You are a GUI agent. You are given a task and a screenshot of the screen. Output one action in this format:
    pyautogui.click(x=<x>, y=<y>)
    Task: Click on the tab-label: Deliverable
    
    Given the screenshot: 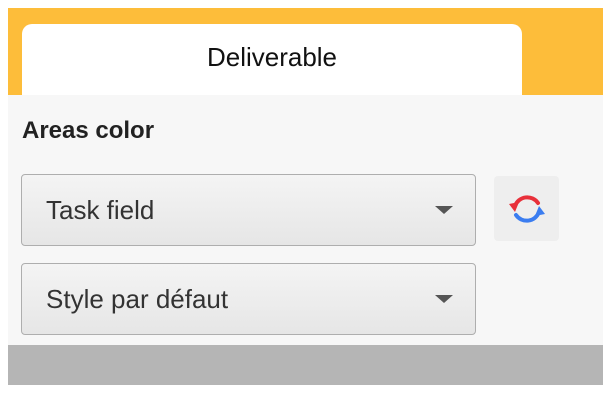 What is the action you would take?
    pyautogui.click(x=272, y=56)
    